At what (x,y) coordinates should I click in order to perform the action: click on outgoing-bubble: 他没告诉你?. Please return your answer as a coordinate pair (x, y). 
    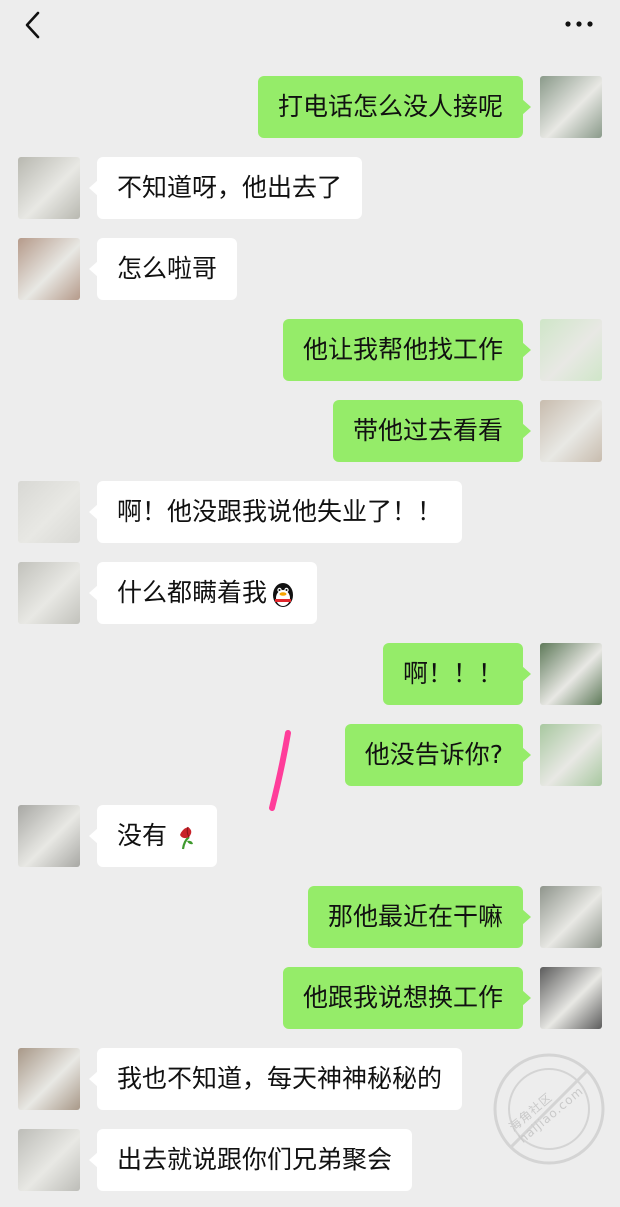
    Looking at the image, I should click on (438, 755).